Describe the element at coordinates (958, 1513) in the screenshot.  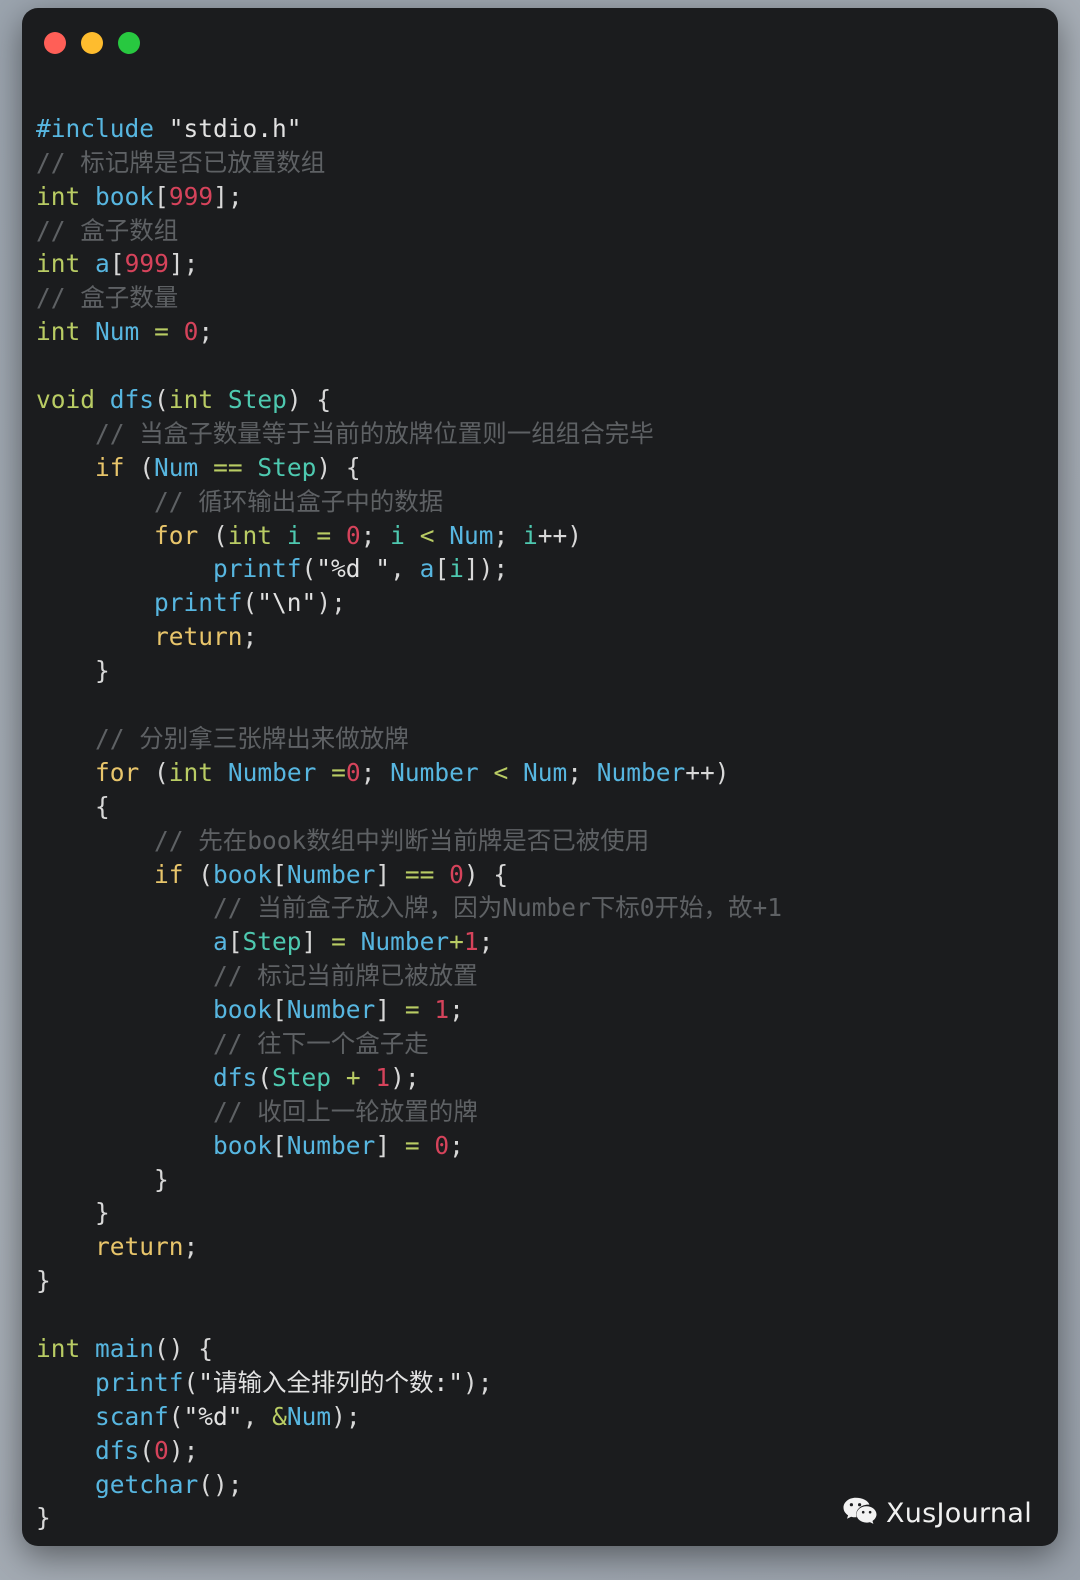
I see `watermark-label: XusJournal` at that location.